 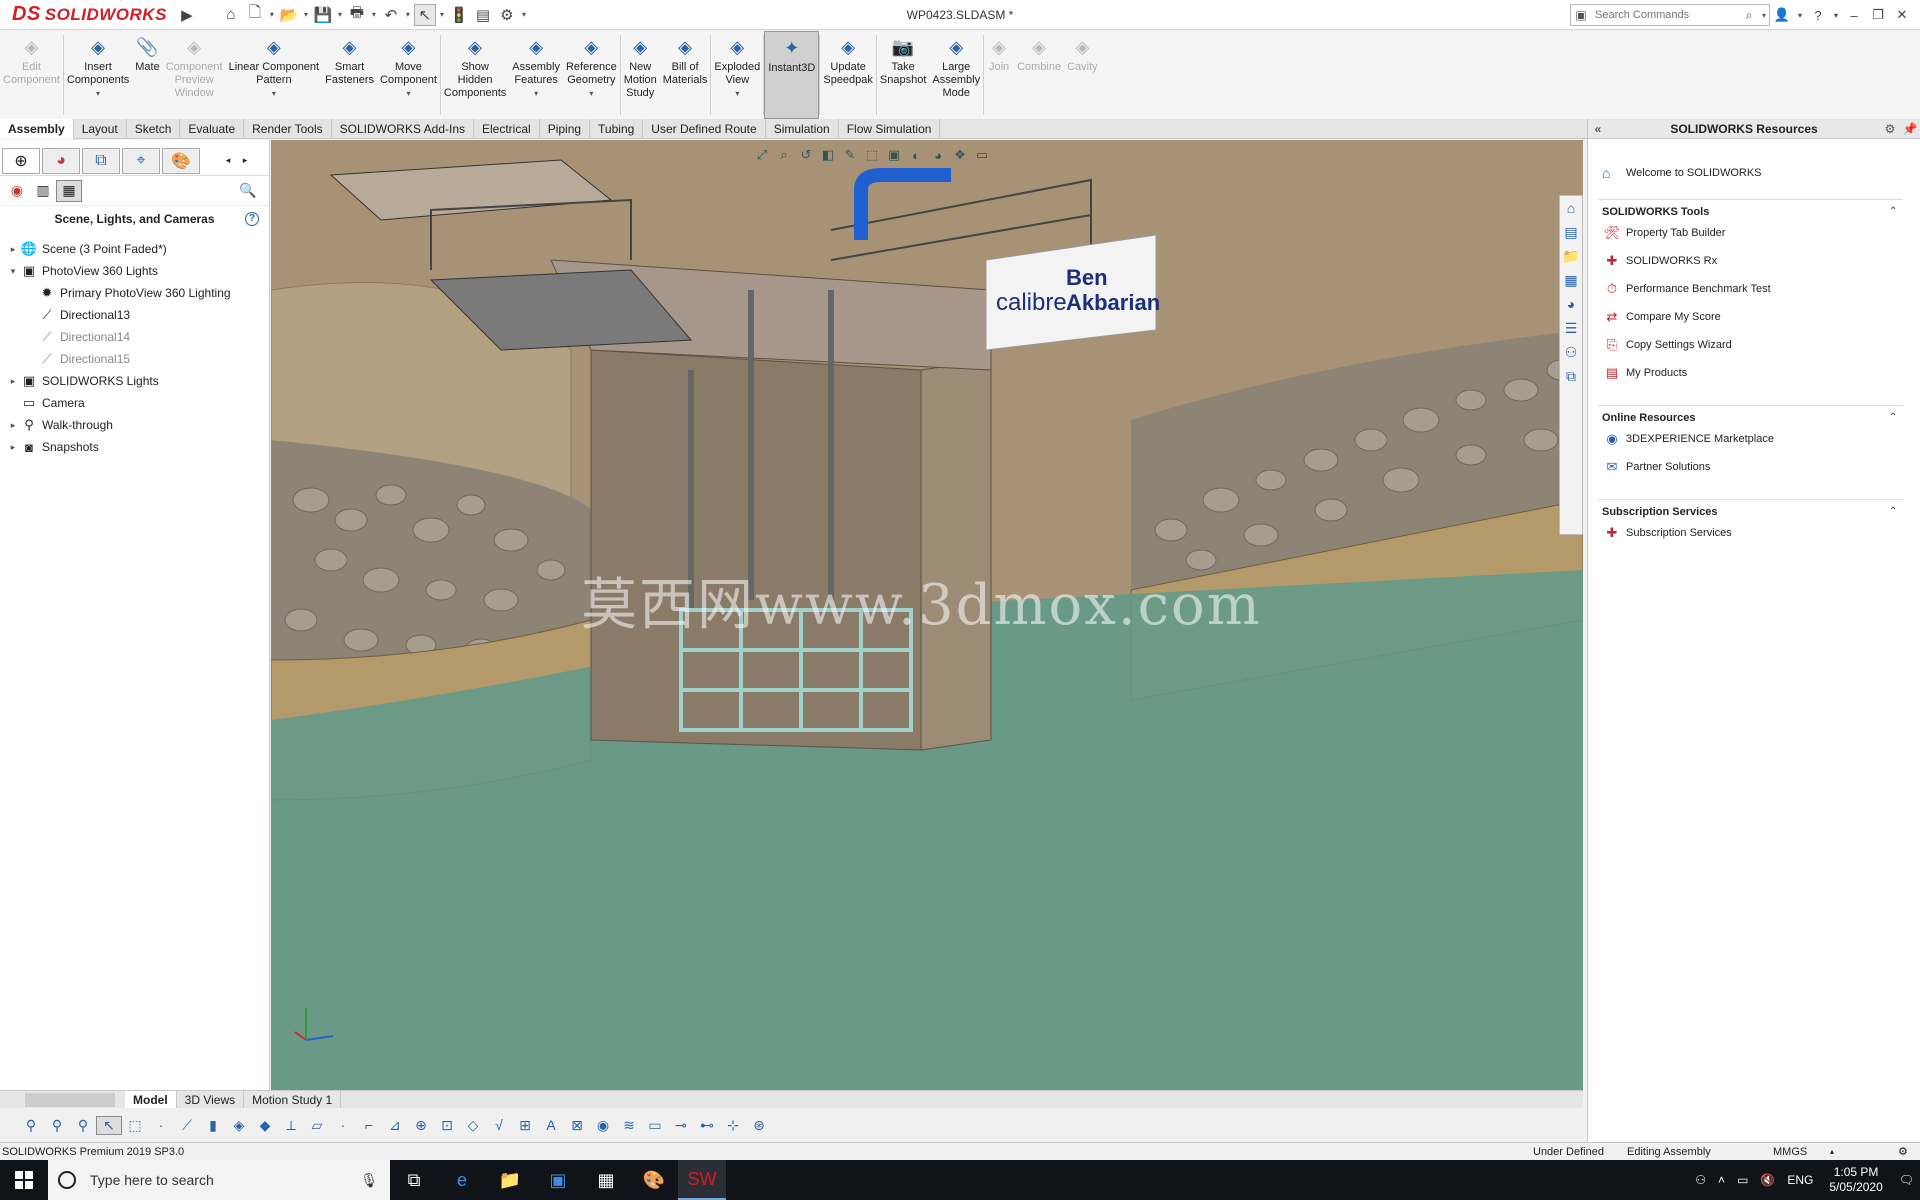 I want to click on store-app-icon: ▣, so click(x=558, y=1180).